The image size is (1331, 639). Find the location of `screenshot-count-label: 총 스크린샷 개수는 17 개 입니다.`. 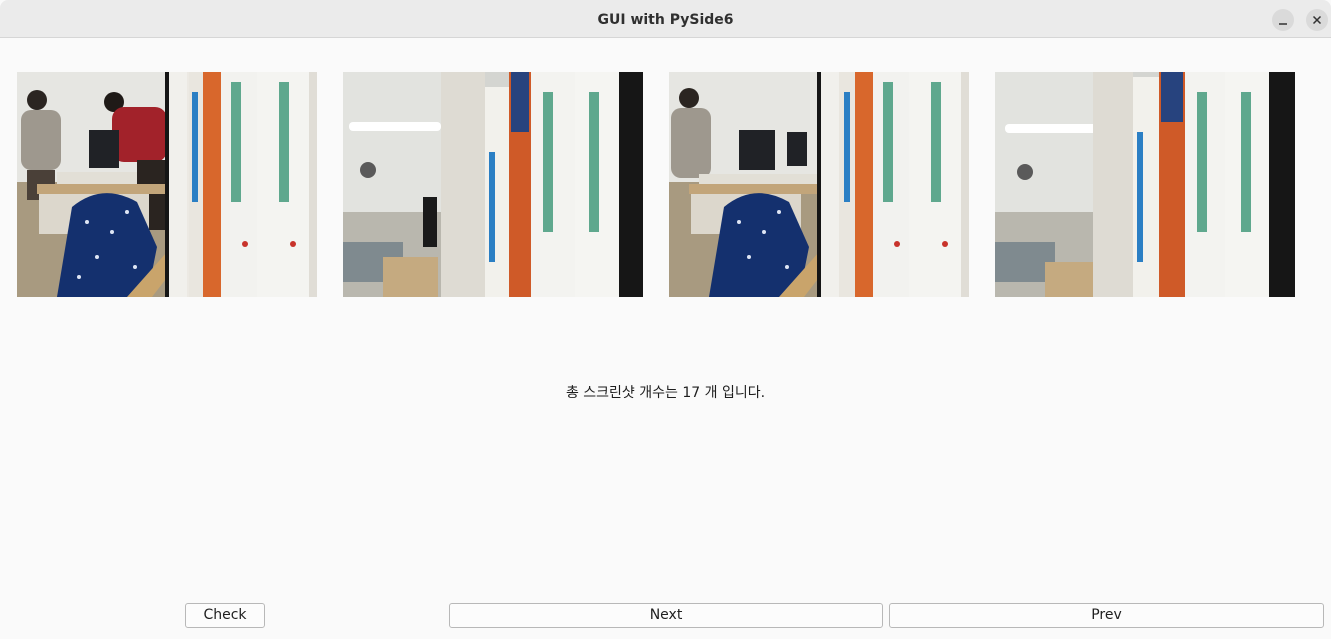

screenshot-count-label: 총 스크린샷 개수는 17 개 입니다. is located at coordinates (665, 393).